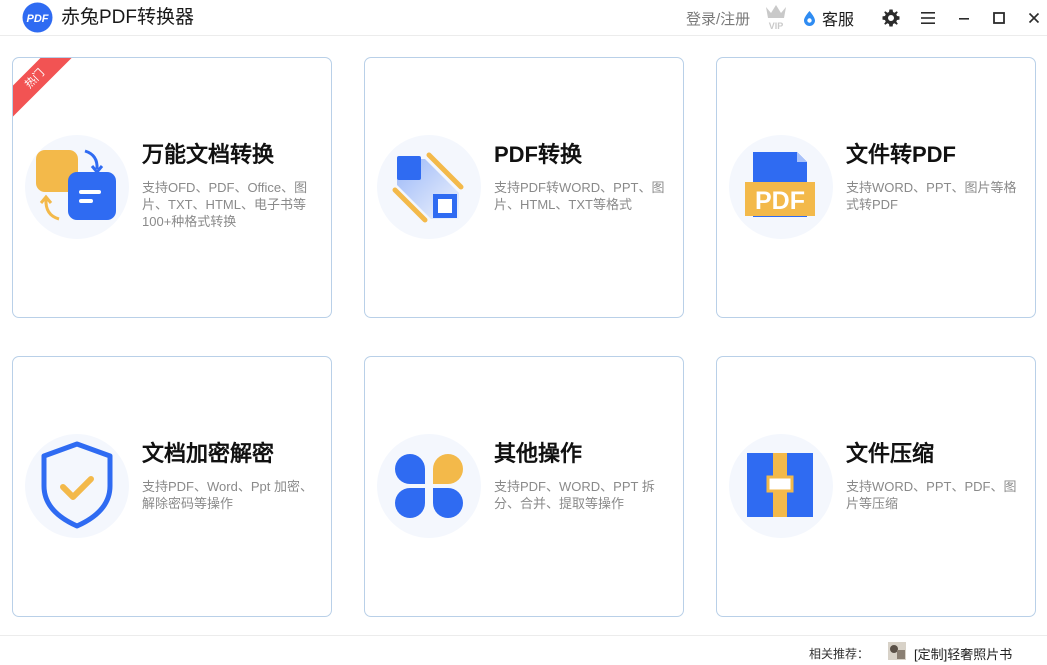  I want to click on hot-badge: 热门, so click(45, 89).